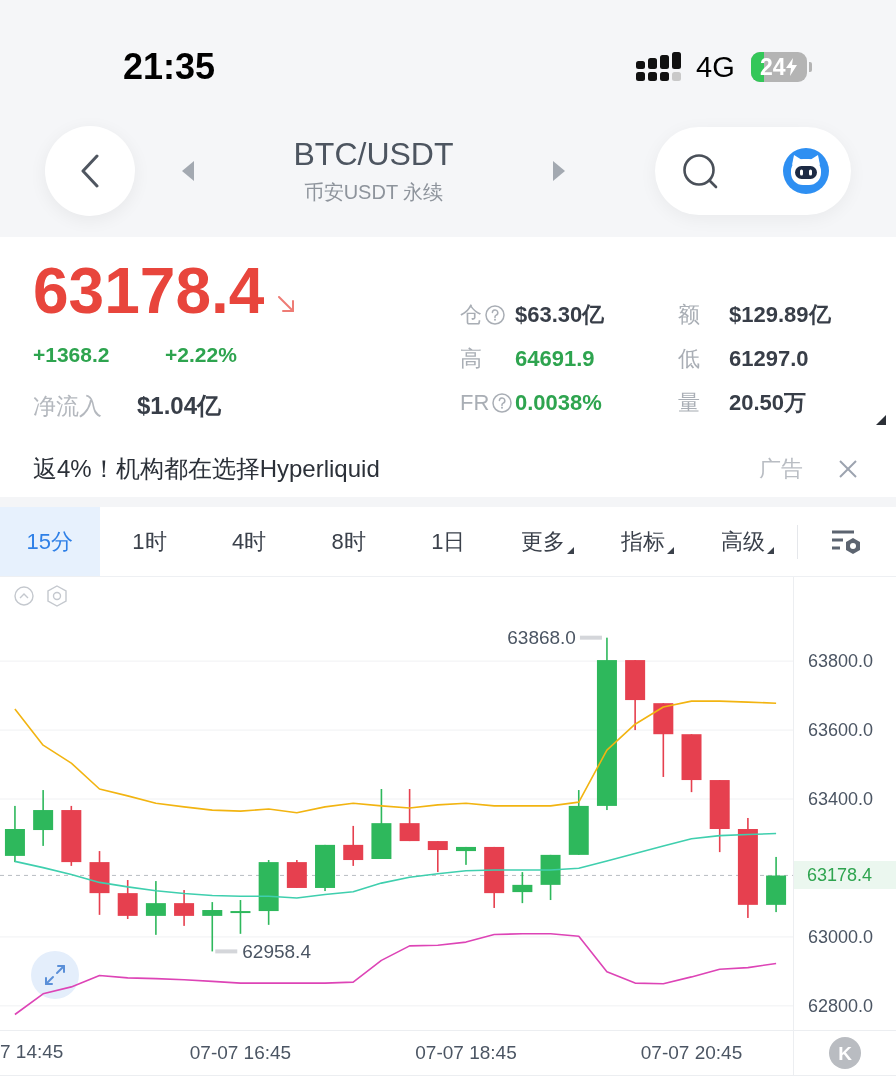  Describe the element at coordinates (841, 799) in the screenshot. I see `price-axis-label: 63400.0` at that location.